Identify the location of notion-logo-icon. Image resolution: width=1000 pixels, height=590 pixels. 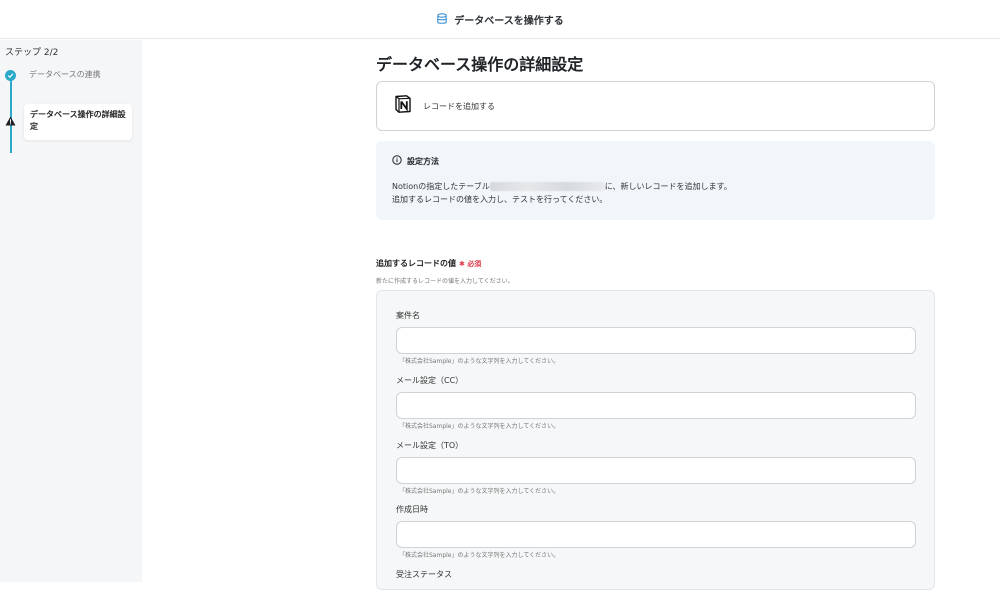
(403, 106).